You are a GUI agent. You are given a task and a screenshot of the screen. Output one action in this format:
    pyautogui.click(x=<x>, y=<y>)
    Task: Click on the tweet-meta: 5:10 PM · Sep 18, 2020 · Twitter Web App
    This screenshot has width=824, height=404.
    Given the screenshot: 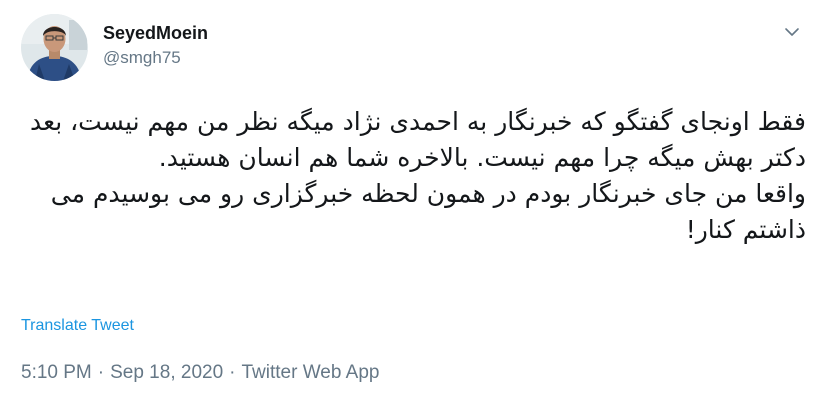 What is the action you would take?
    pyautogui.click(x=200, y=373)
    